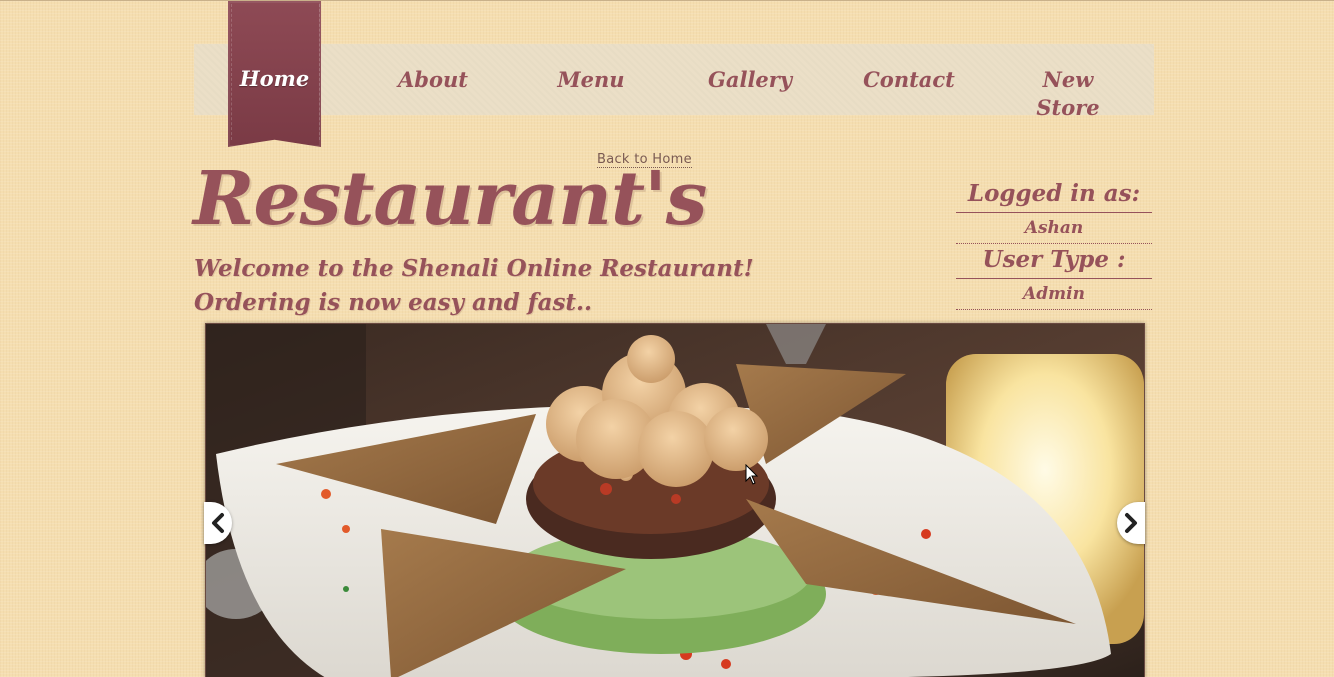 The height and width of the screenshot is (677, 1334). What do you see at coordinates (1054, 228) in the screenshot?
I see `username: Ashan` at bounding box center [1054, 228].